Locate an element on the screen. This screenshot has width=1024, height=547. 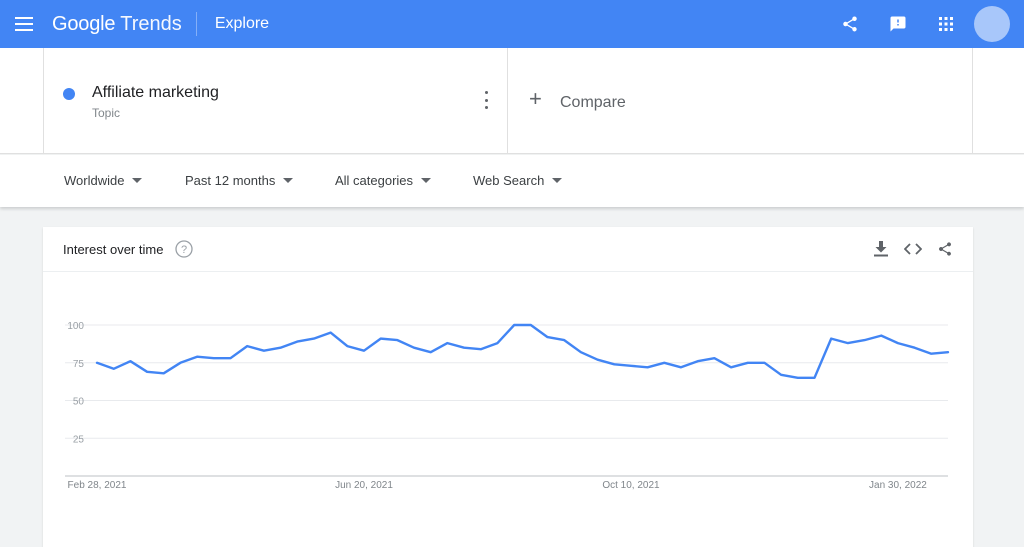
search-property-filter: Web Search is located at coordinates (518, 180).